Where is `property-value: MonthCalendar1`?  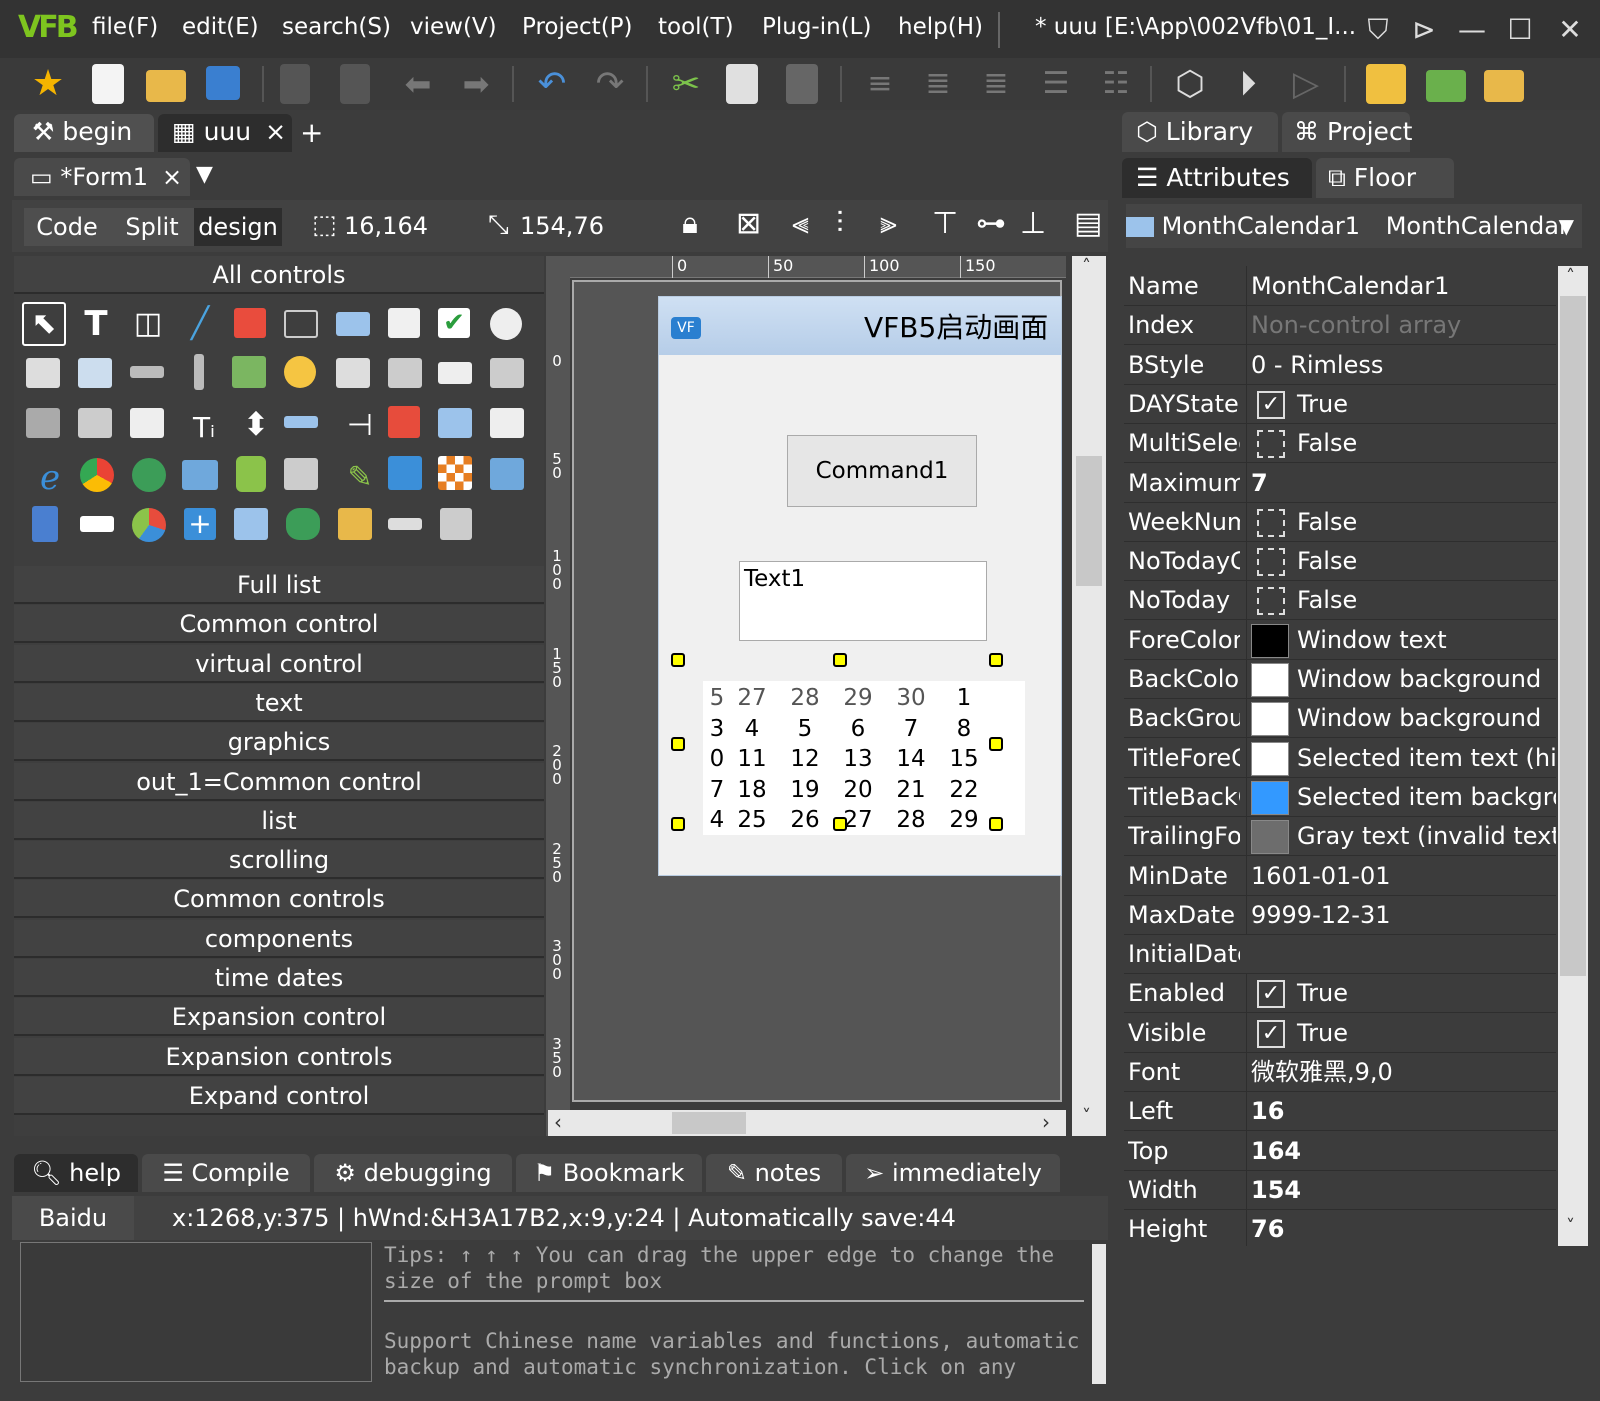
property-value: MonthCalendar1 is located at coordinates (1401, 286).